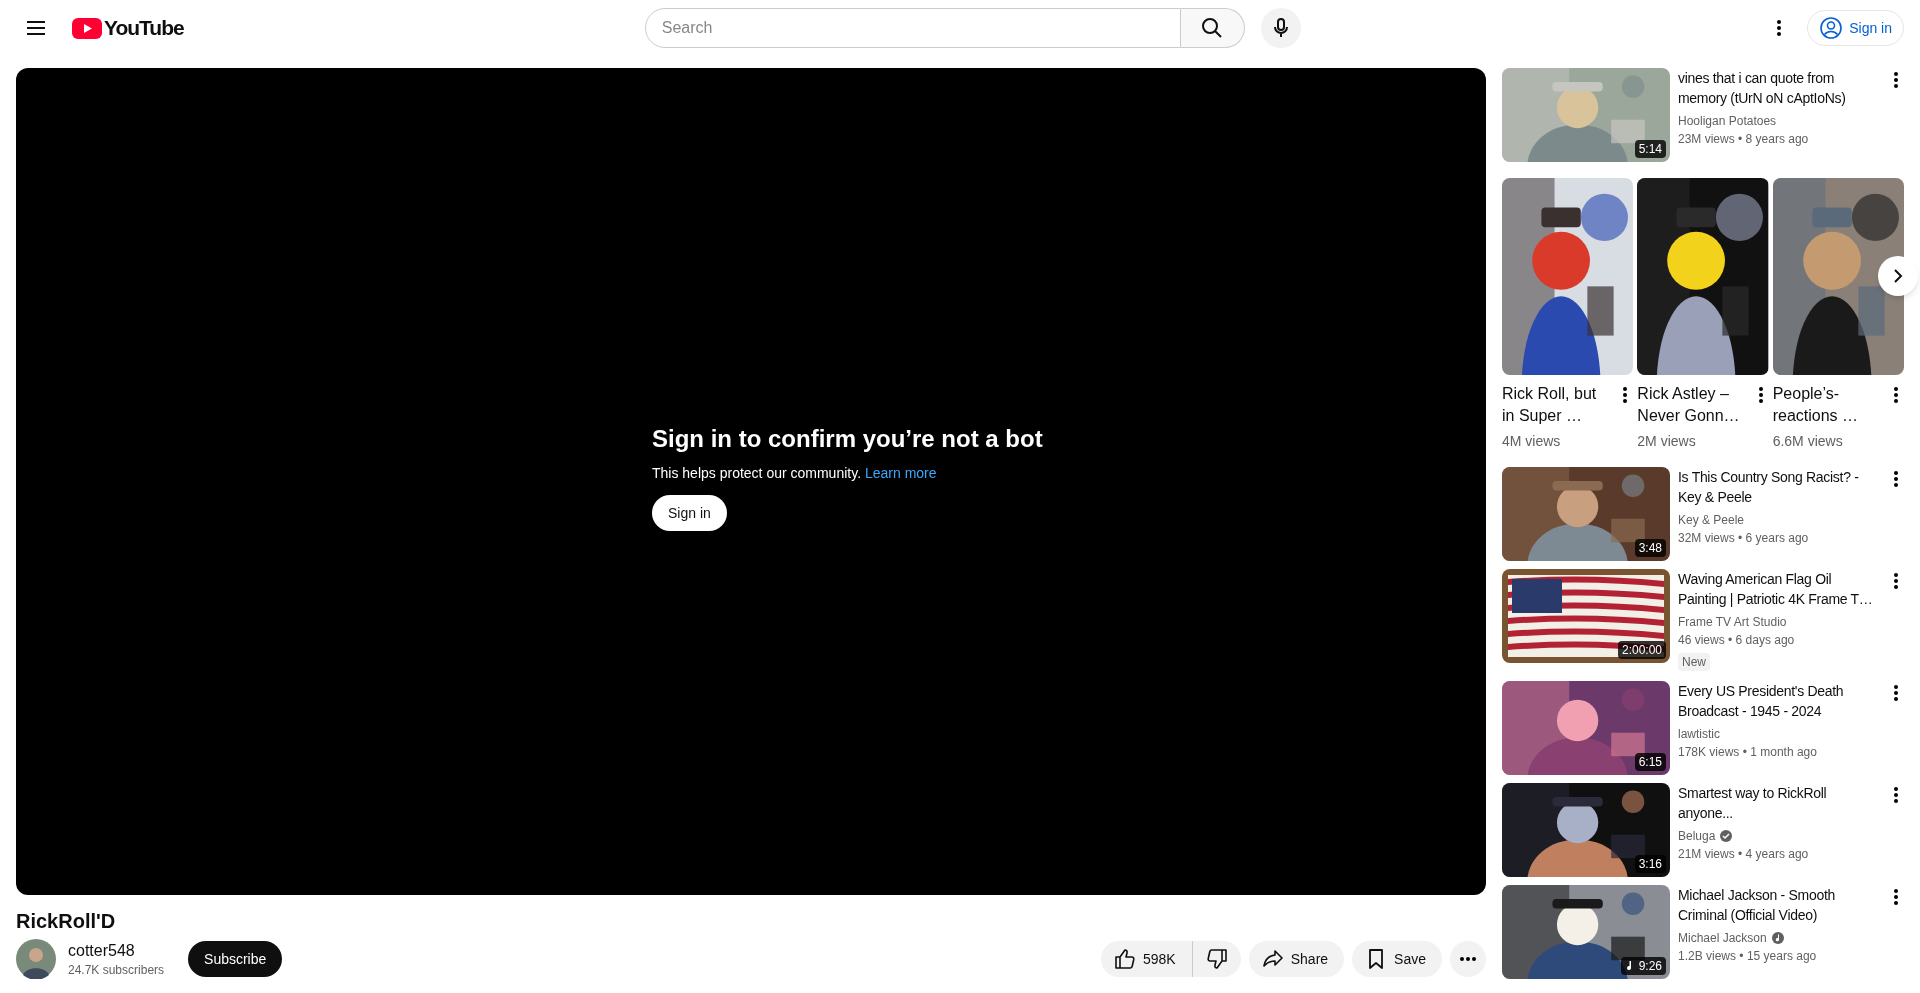 The width and height of the screenshot is (1920, 993). What do you see at coordinates (847, 438) in the screenshot?
I see `player-heading: Sign in to confirm you’re not a bot` at bounding box center [847, 438].